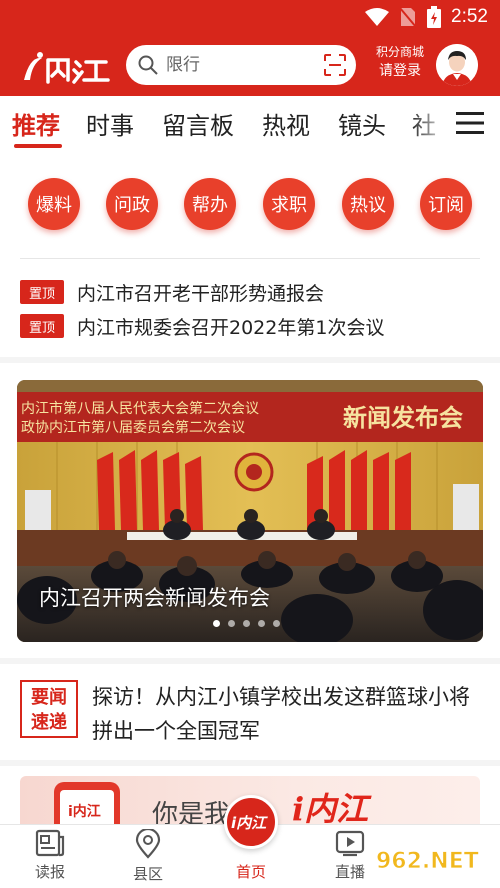 The height and width of the screenshot is (888, 500). I want to click on avatar, so click(457, 65).